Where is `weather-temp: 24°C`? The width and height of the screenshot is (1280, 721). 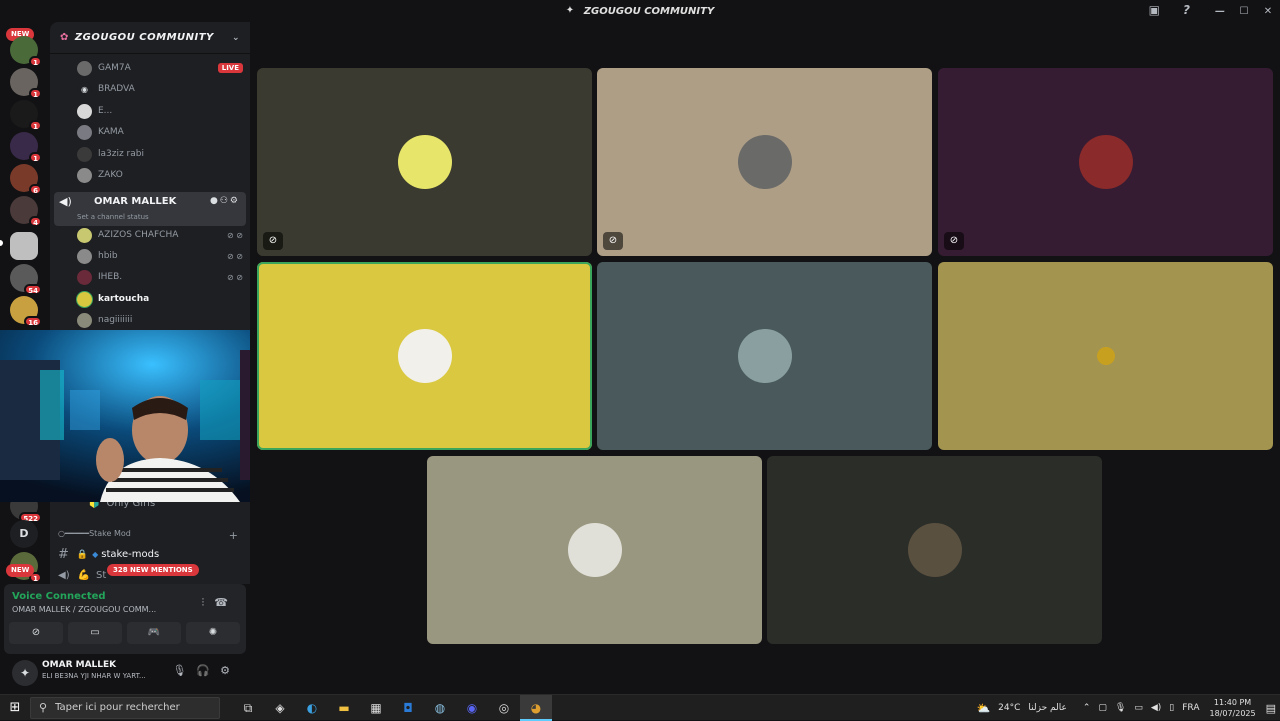
weather-temp: 24°C is located at coordinates (1009, 708).